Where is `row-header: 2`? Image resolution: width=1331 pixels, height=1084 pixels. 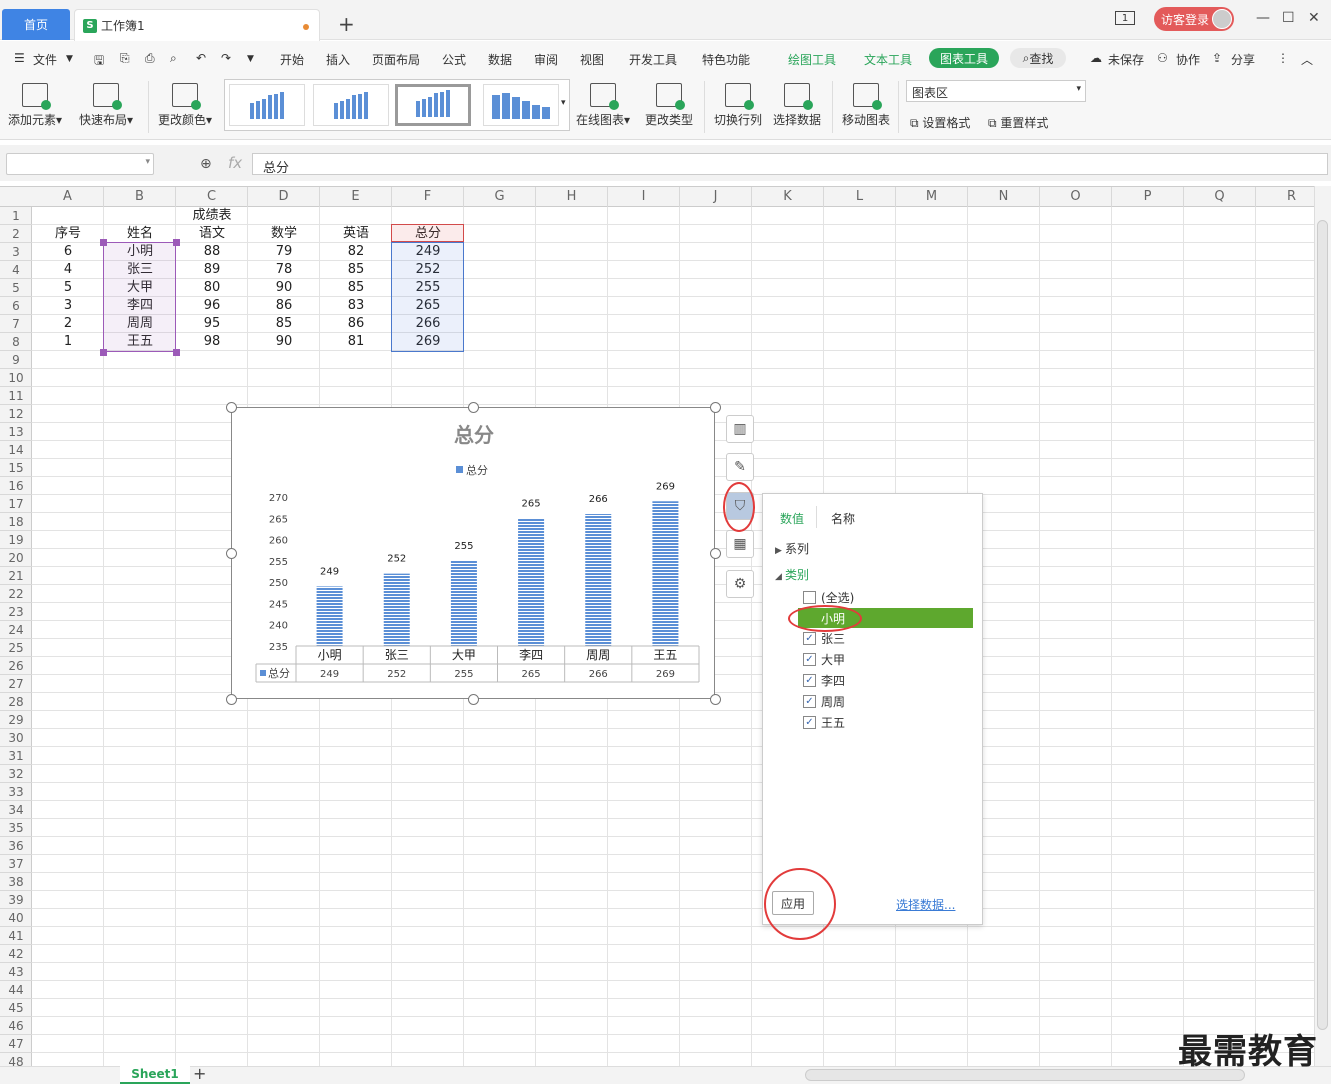
row-header: 2 is located at coordinates (16, 234).